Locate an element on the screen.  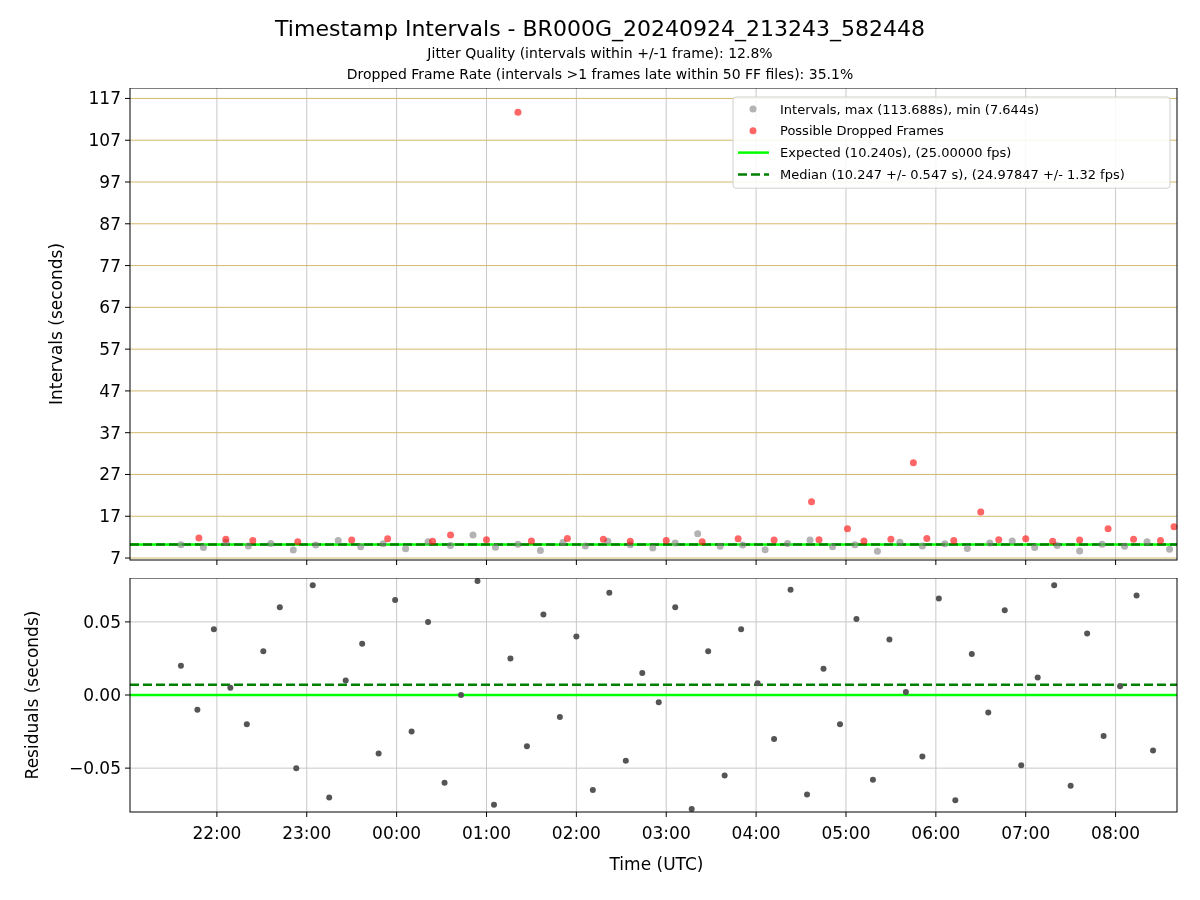
tick-label: 07:00 is located at coordinates (1026, 833).